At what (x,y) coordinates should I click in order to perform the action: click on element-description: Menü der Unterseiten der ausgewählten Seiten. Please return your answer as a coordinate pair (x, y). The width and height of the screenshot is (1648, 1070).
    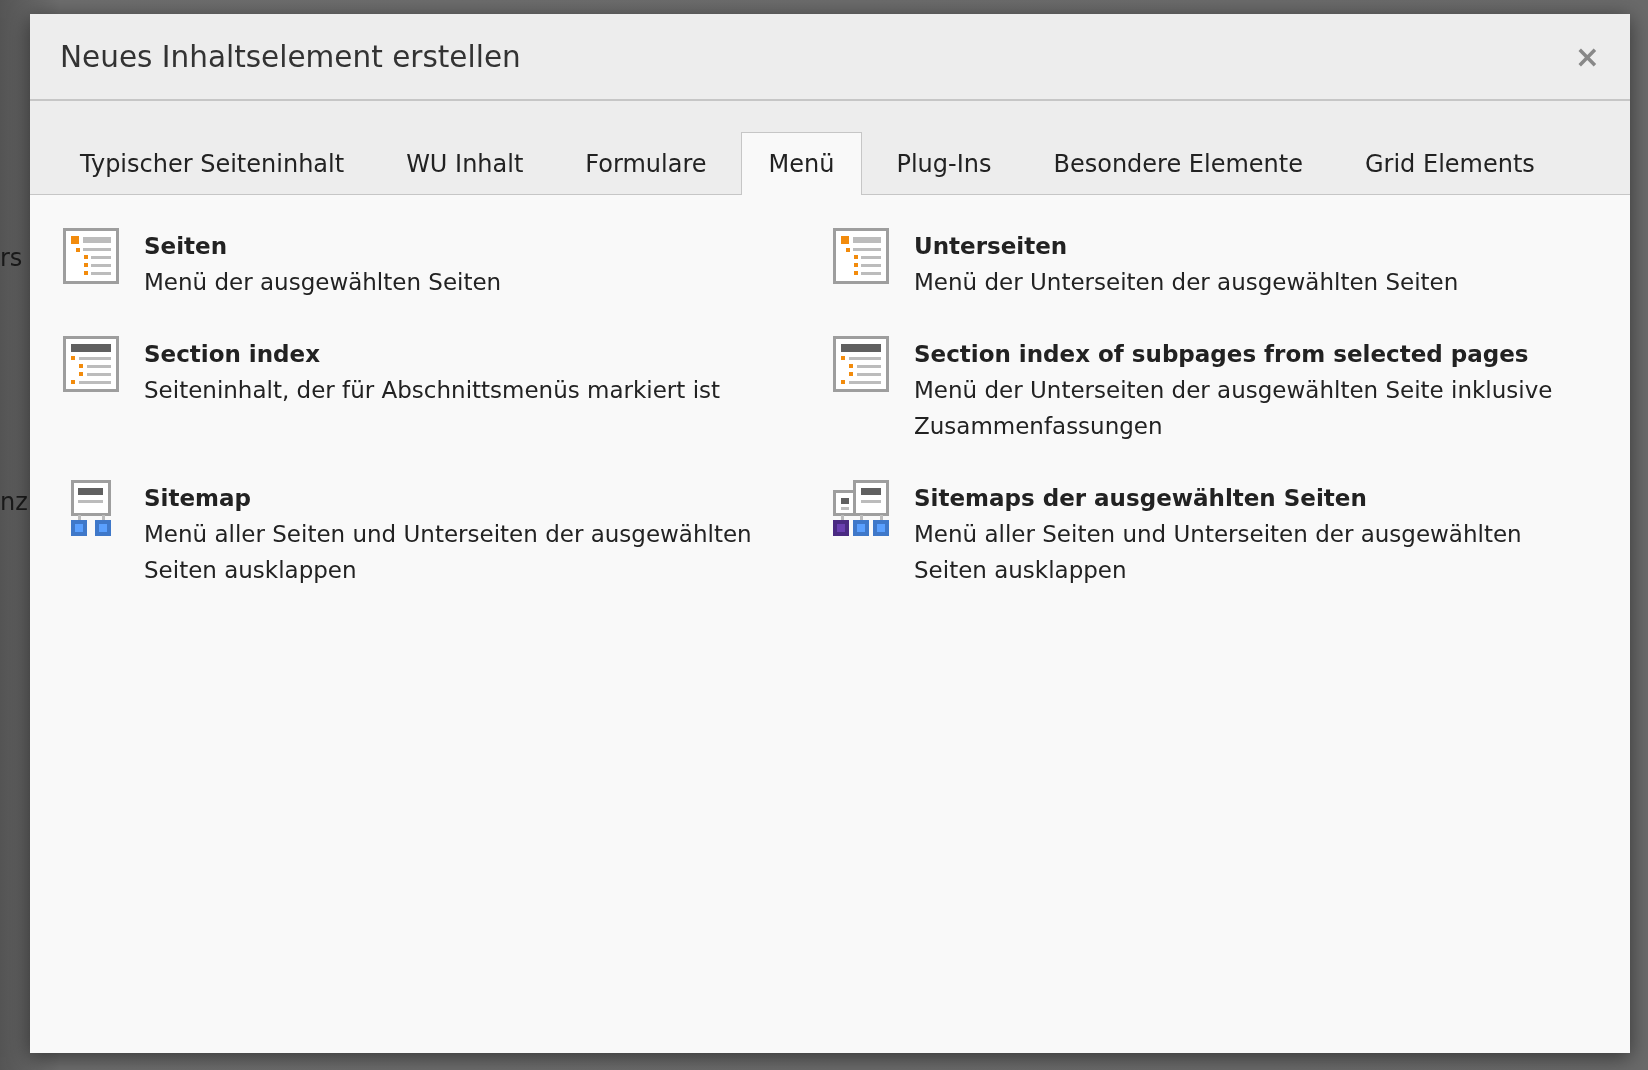
    Looking at the image, I should click on (1187, 282).